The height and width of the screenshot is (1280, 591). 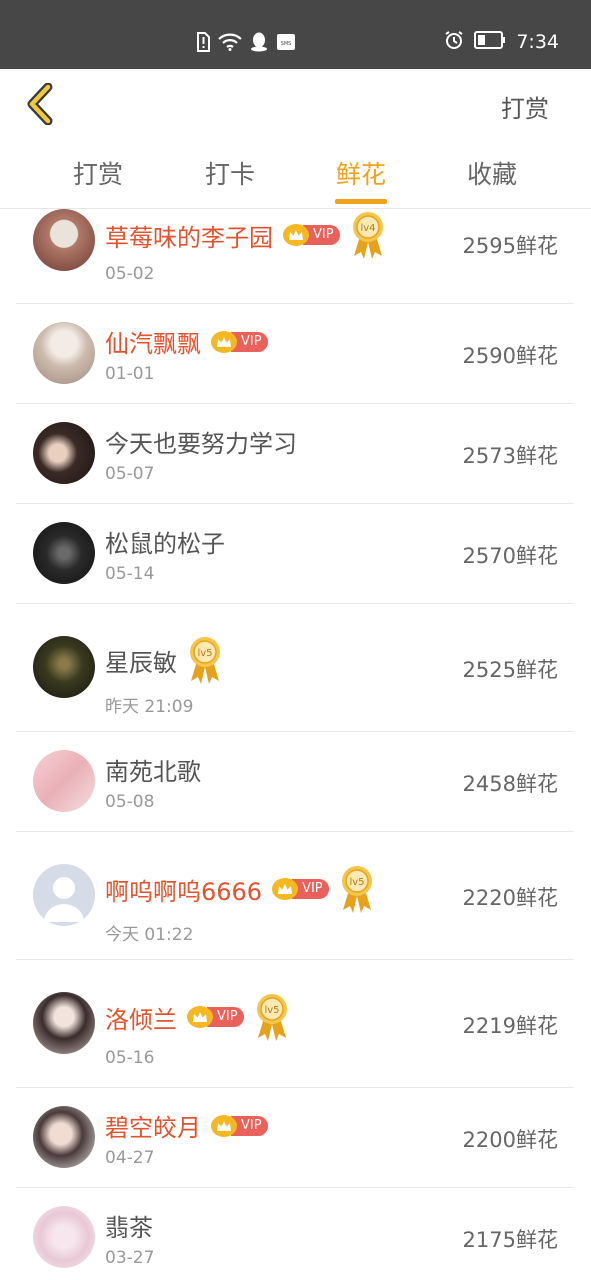 I want to click on back-button, so click(x=42, y=104).